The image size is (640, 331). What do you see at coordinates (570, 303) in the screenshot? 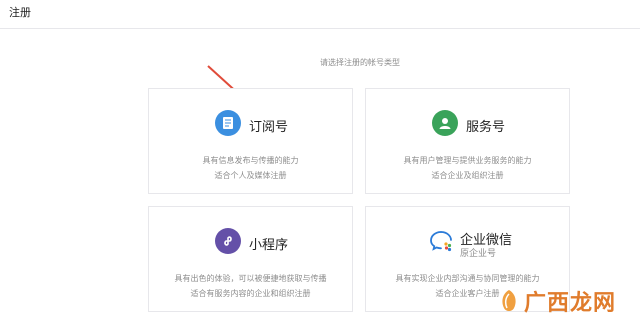
I see `watermark-text: 广西龙网` at bounding box center [570, 303].